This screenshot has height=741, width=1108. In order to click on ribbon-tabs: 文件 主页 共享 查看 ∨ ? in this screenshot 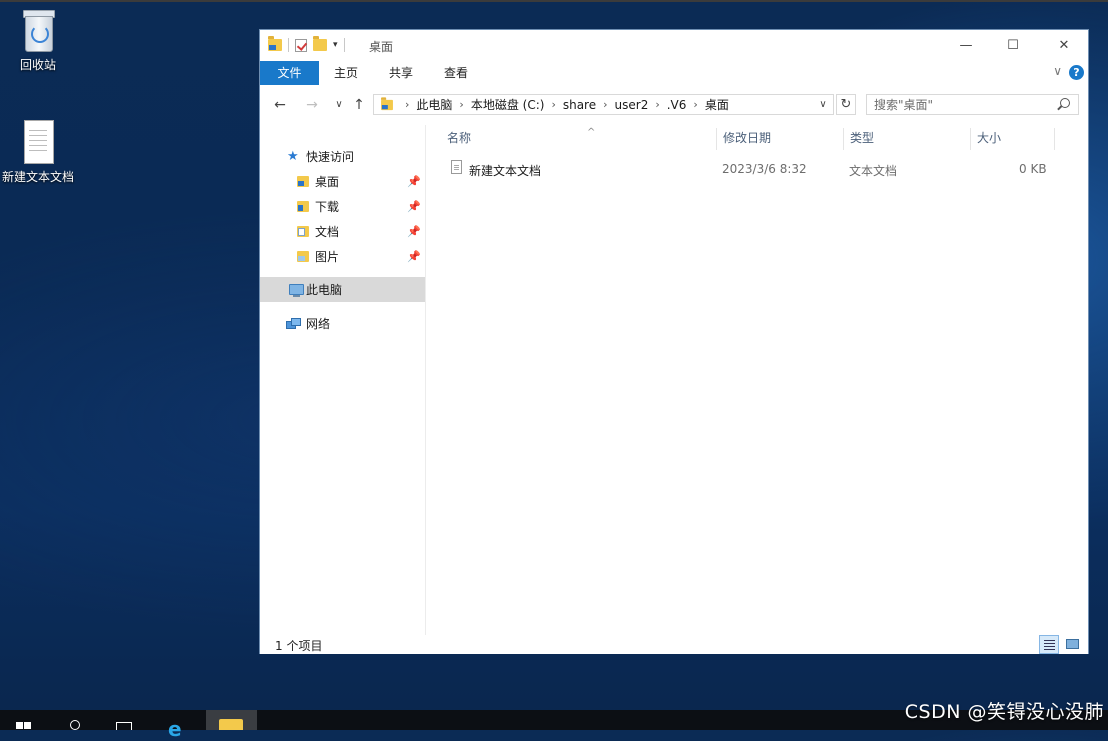, I will do `click(674, 73)`.